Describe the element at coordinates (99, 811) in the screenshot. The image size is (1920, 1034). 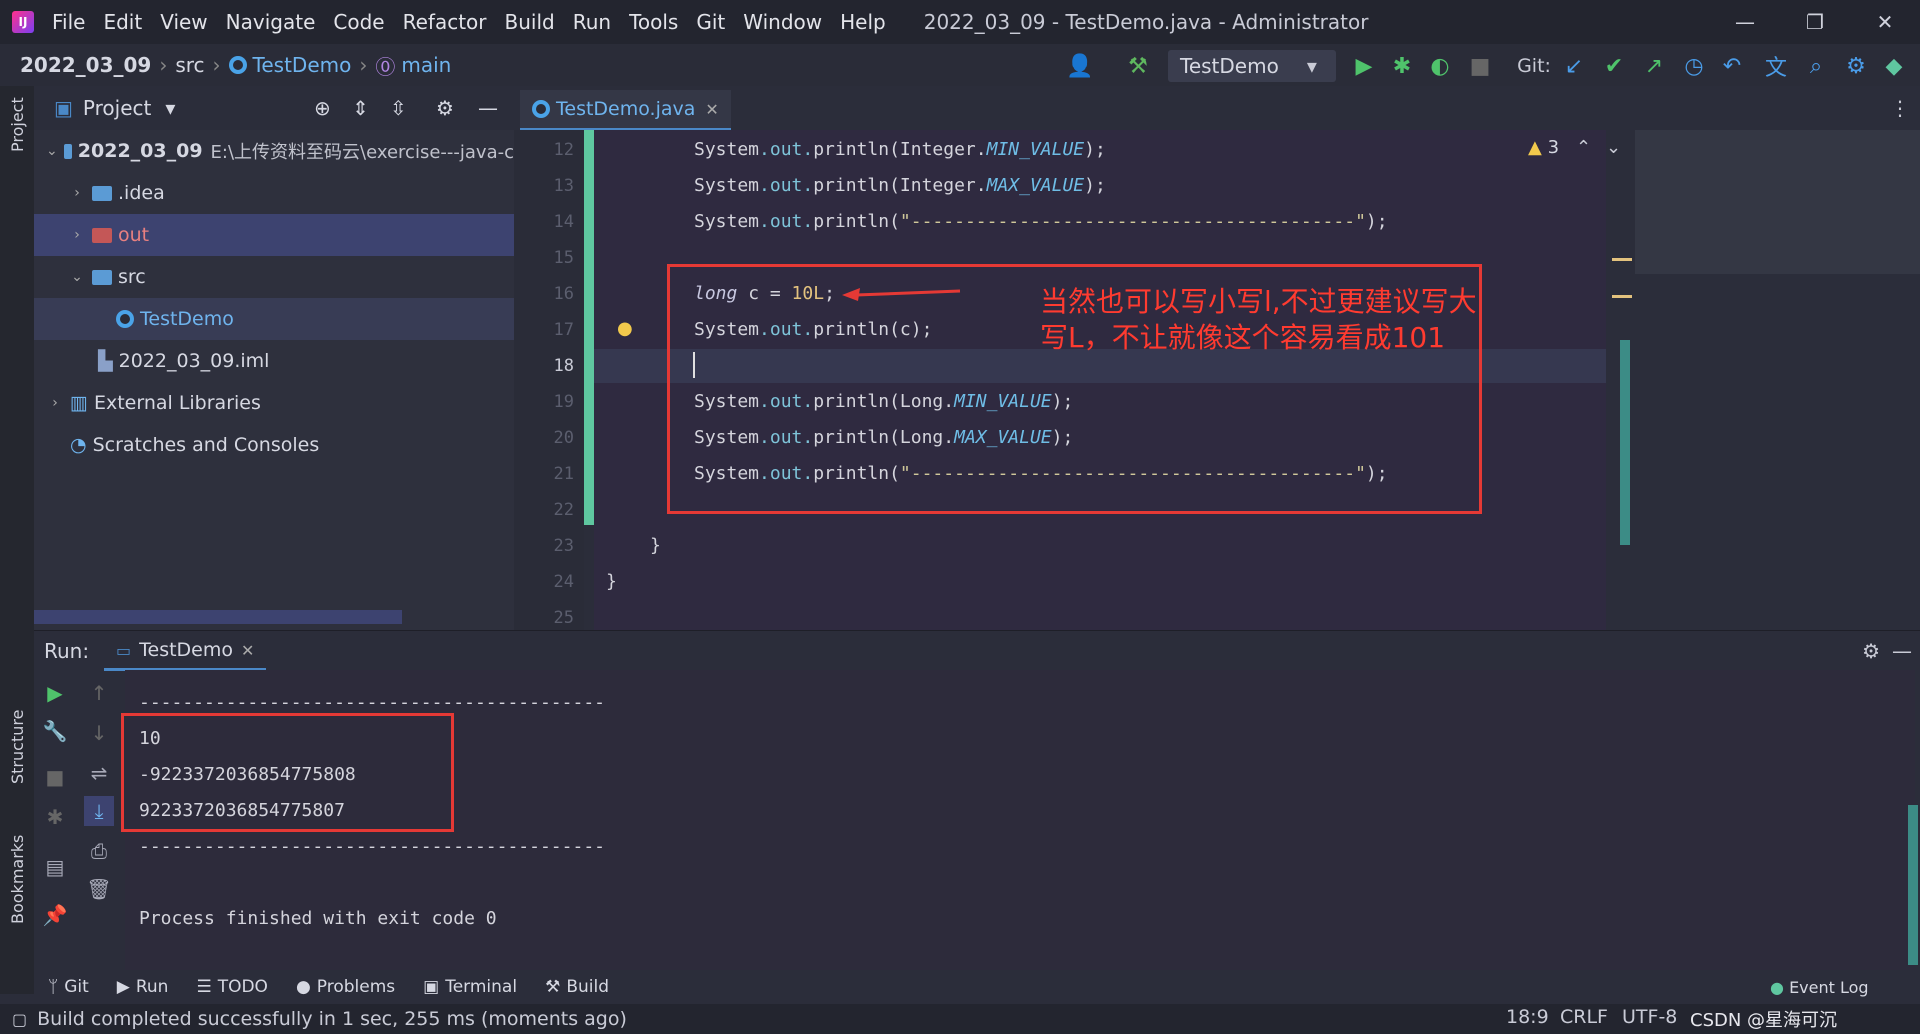
I see `scroll-to-end-icon: ⤓` at that location.